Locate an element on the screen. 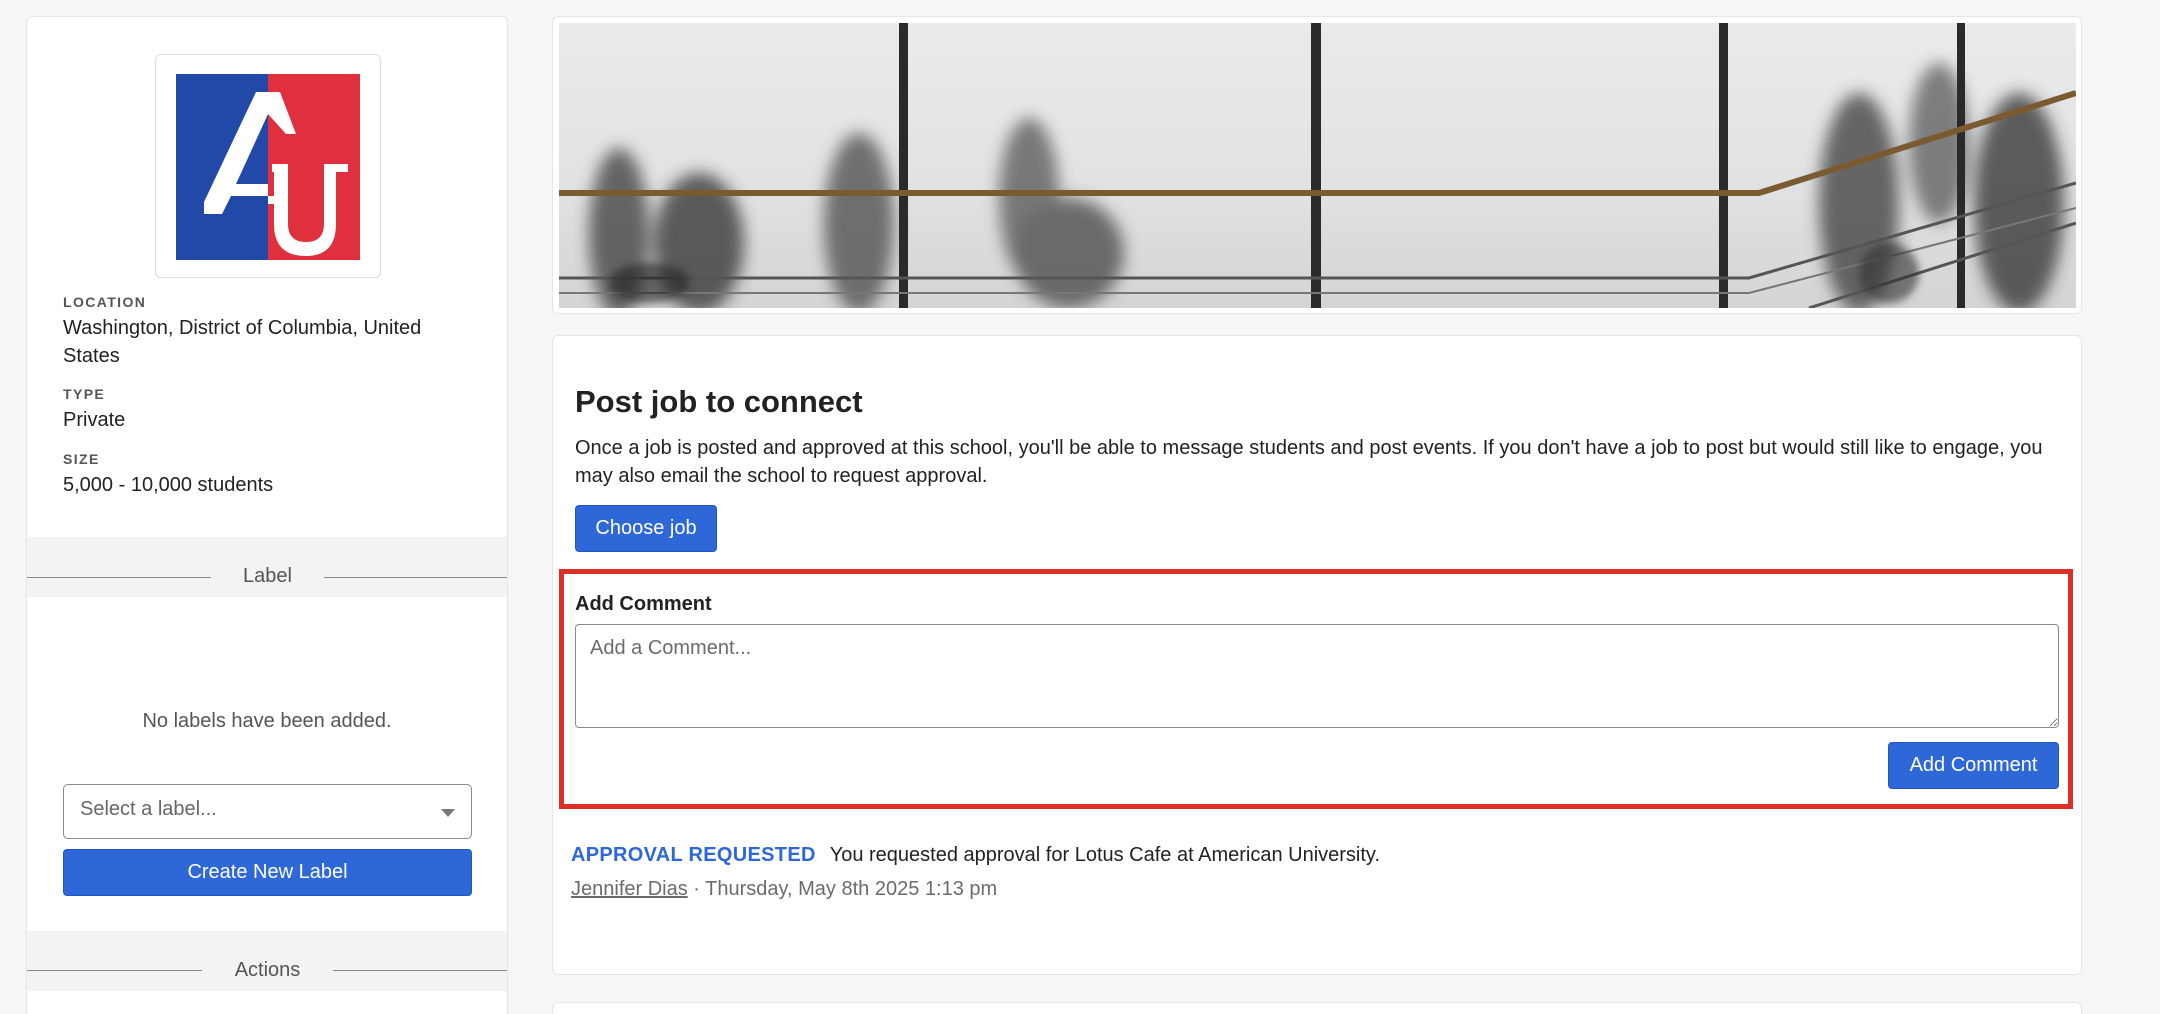 The width and height of the screenshot is (2160, 1014). school-logo is located at coordinates (268, 166).